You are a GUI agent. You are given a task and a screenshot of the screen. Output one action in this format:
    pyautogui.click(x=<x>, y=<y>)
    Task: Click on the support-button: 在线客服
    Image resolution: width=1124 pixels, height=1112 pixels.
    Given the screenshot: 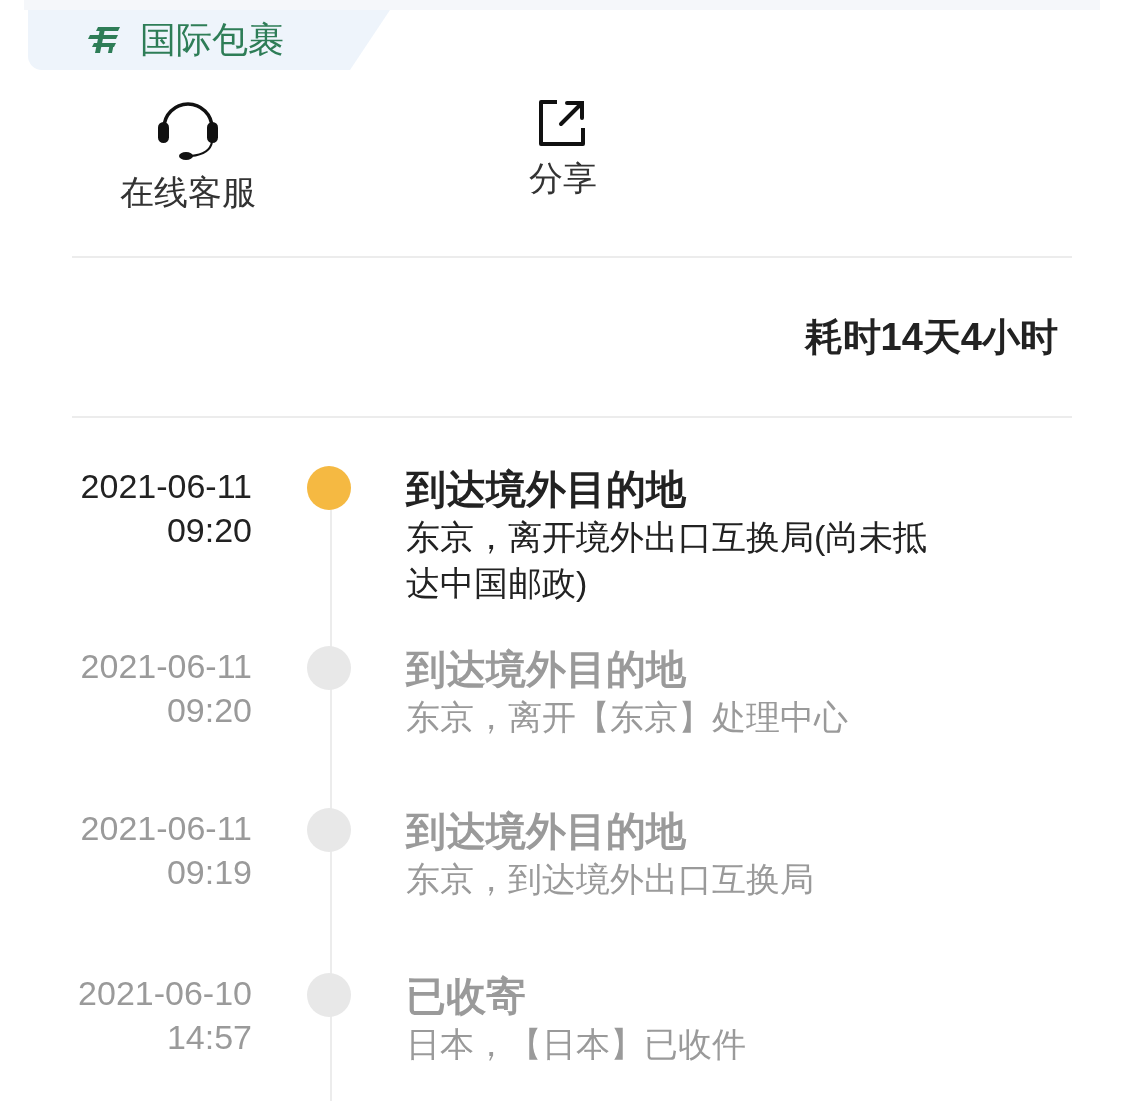 What is the action you would take?
    pyautogui.click(x=187, y=177)
    